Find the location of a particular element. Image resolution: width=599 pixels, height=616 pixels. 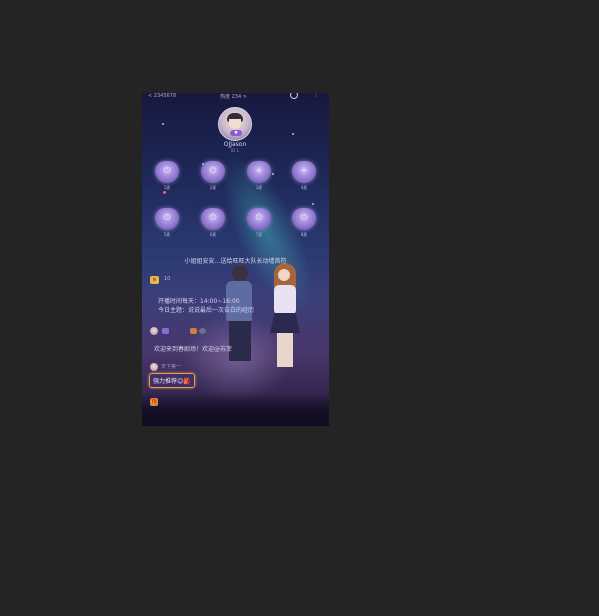

room-rule-line-1: 开播时间每天：14:00~16:00 is located at coordinates (199, 301).